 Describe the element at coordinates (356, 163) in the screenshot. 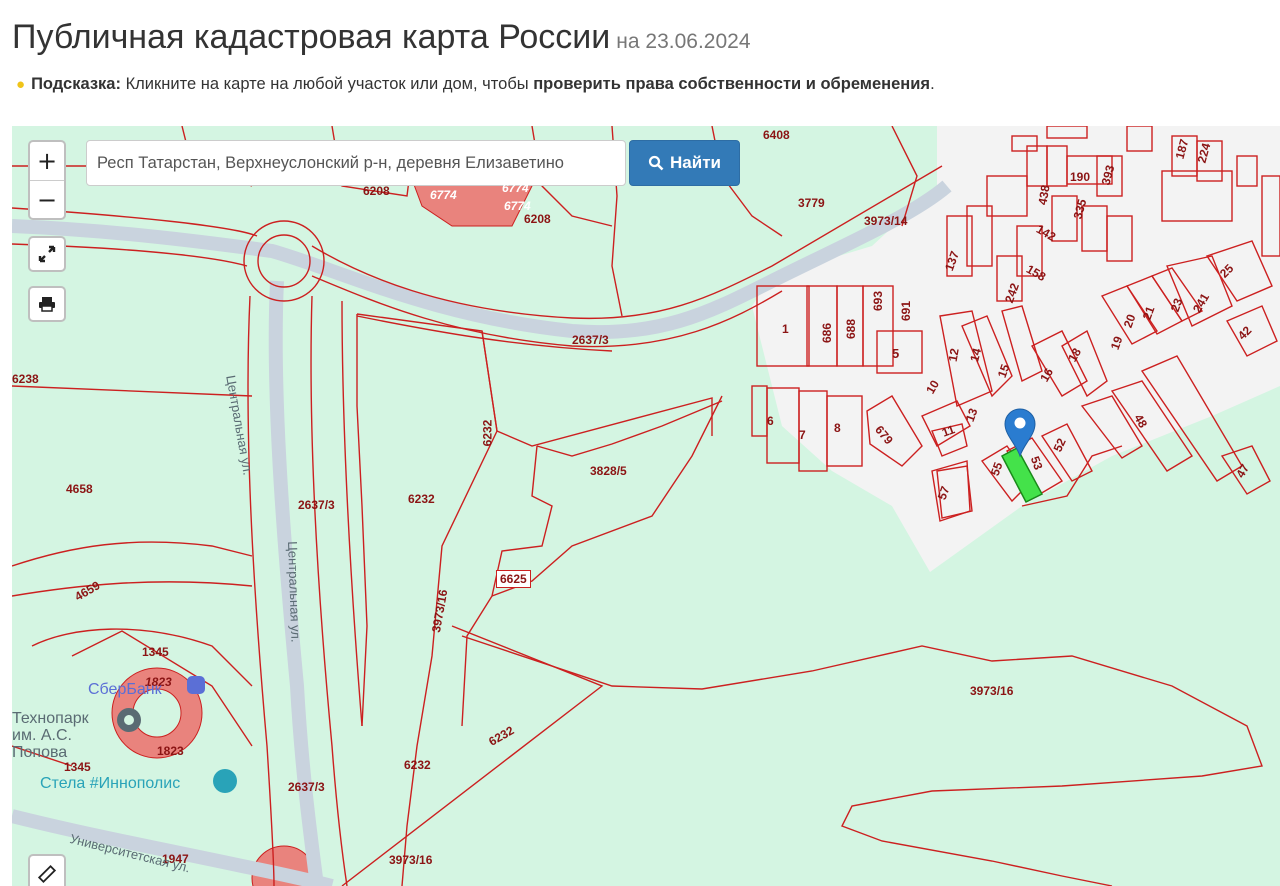

I see `address-search-input` at that location.